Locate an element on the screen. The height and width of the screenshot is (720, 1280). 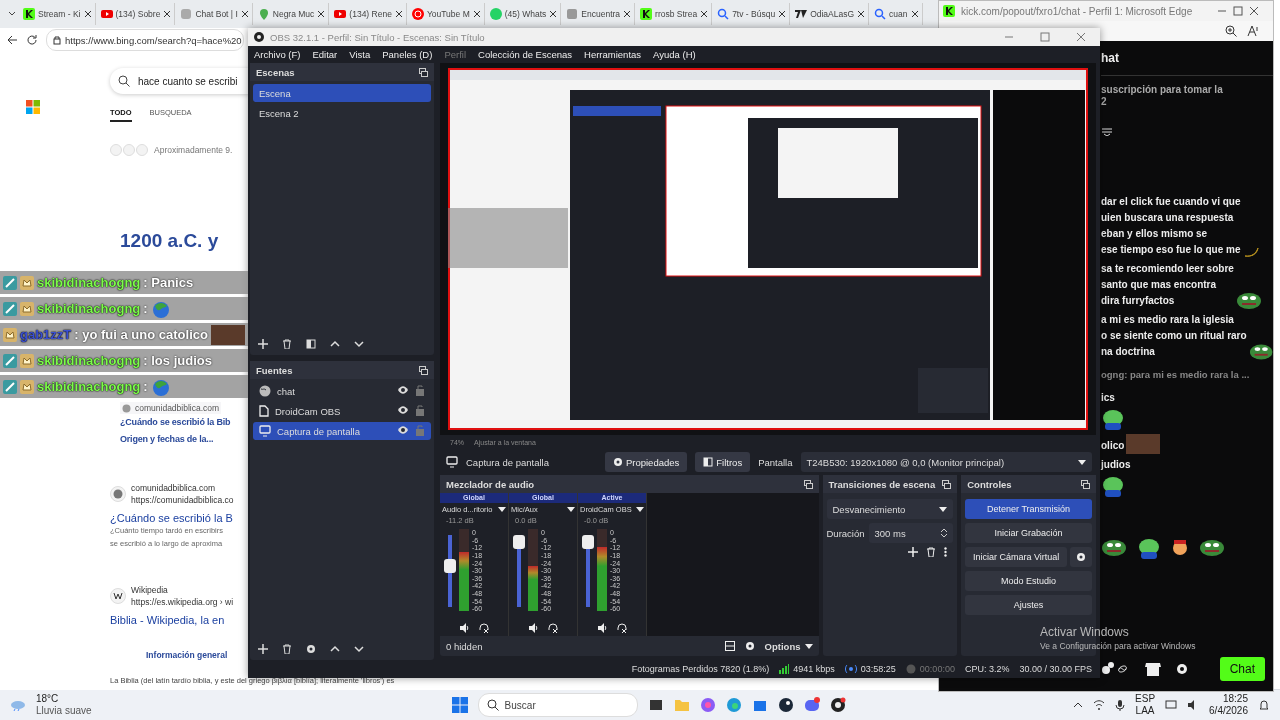
control-button: Detener Transmisión is located at coordinates (1028, 509).